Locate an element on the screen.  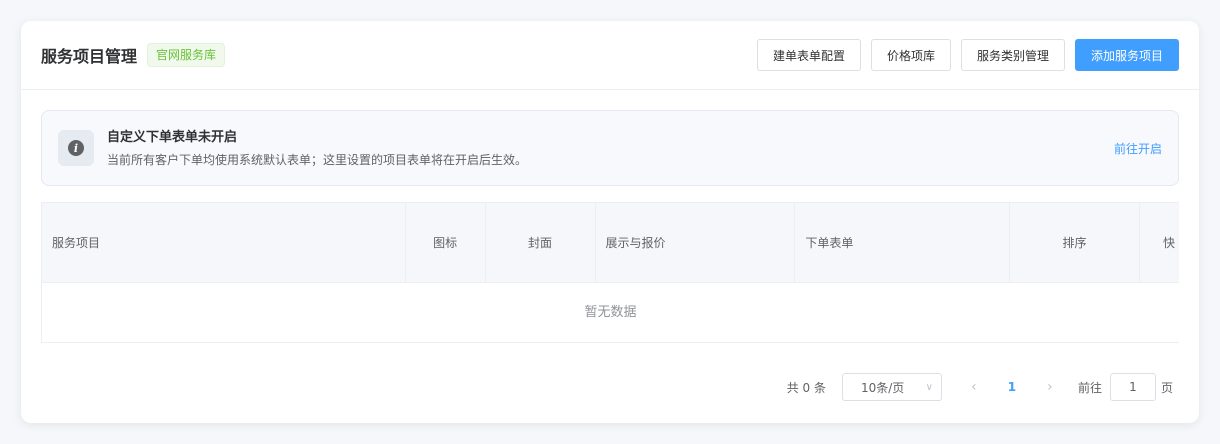
column-header-display-price: 展示与报价 is located at coordinates (696, 243).